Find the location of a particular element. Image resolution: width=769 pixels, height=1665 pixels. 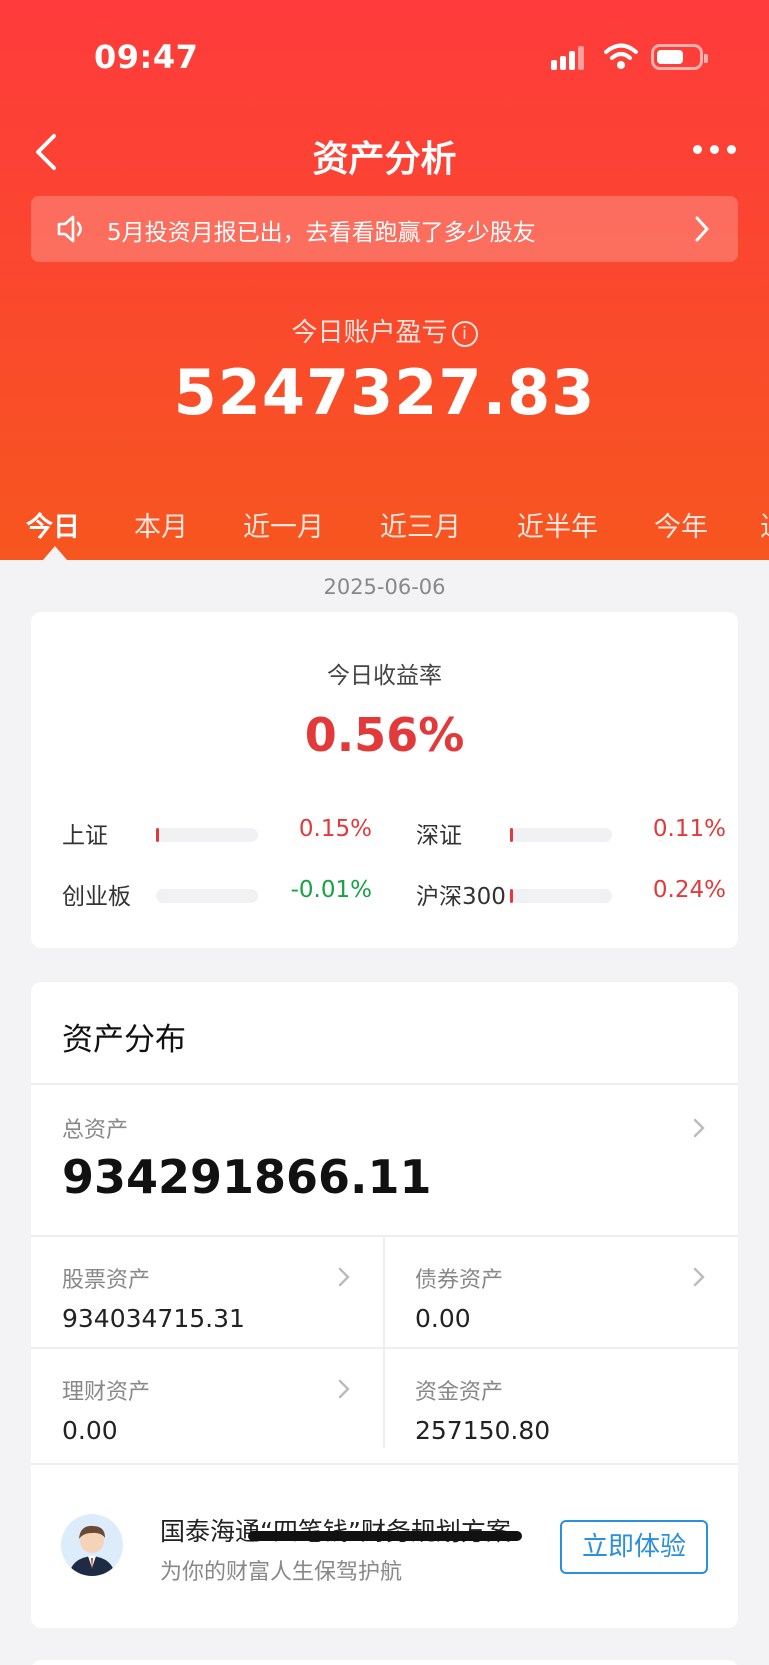

battery-icon is located at coordinates (679, 57).